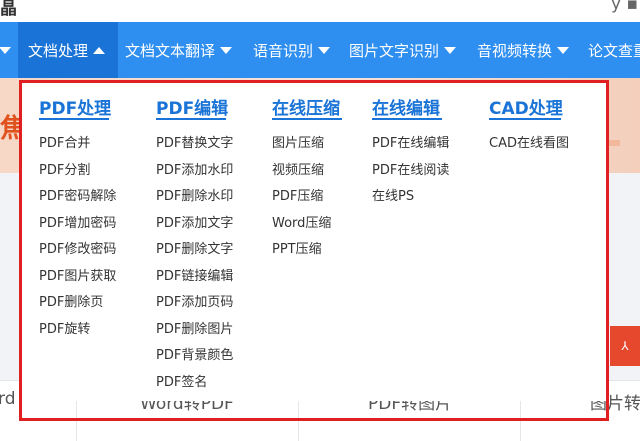 Image resolution: width=640 pixels, height=441 pixels. Describe the element at coordinates (515, 50) in the screenshot. I see `nav-item-label: 音视频转换` at that location.